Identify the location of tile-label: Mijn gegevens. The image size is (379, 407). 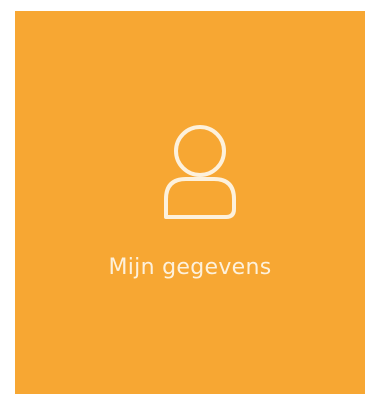
(190, 267).